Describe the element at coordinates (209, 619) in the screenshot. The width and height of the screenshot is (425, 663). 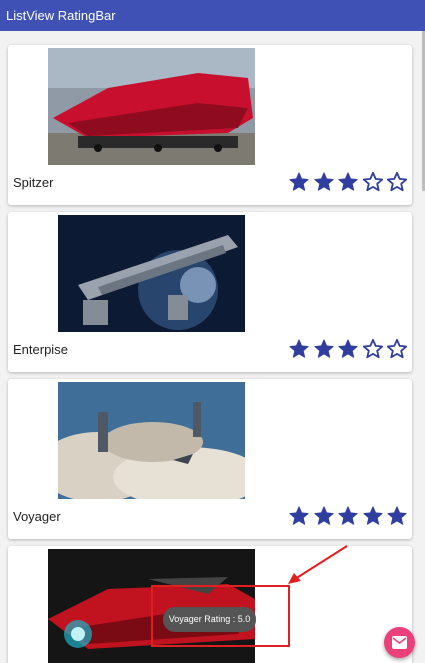
I see `toast-message: Voyager Rating : 5.0` at that location.